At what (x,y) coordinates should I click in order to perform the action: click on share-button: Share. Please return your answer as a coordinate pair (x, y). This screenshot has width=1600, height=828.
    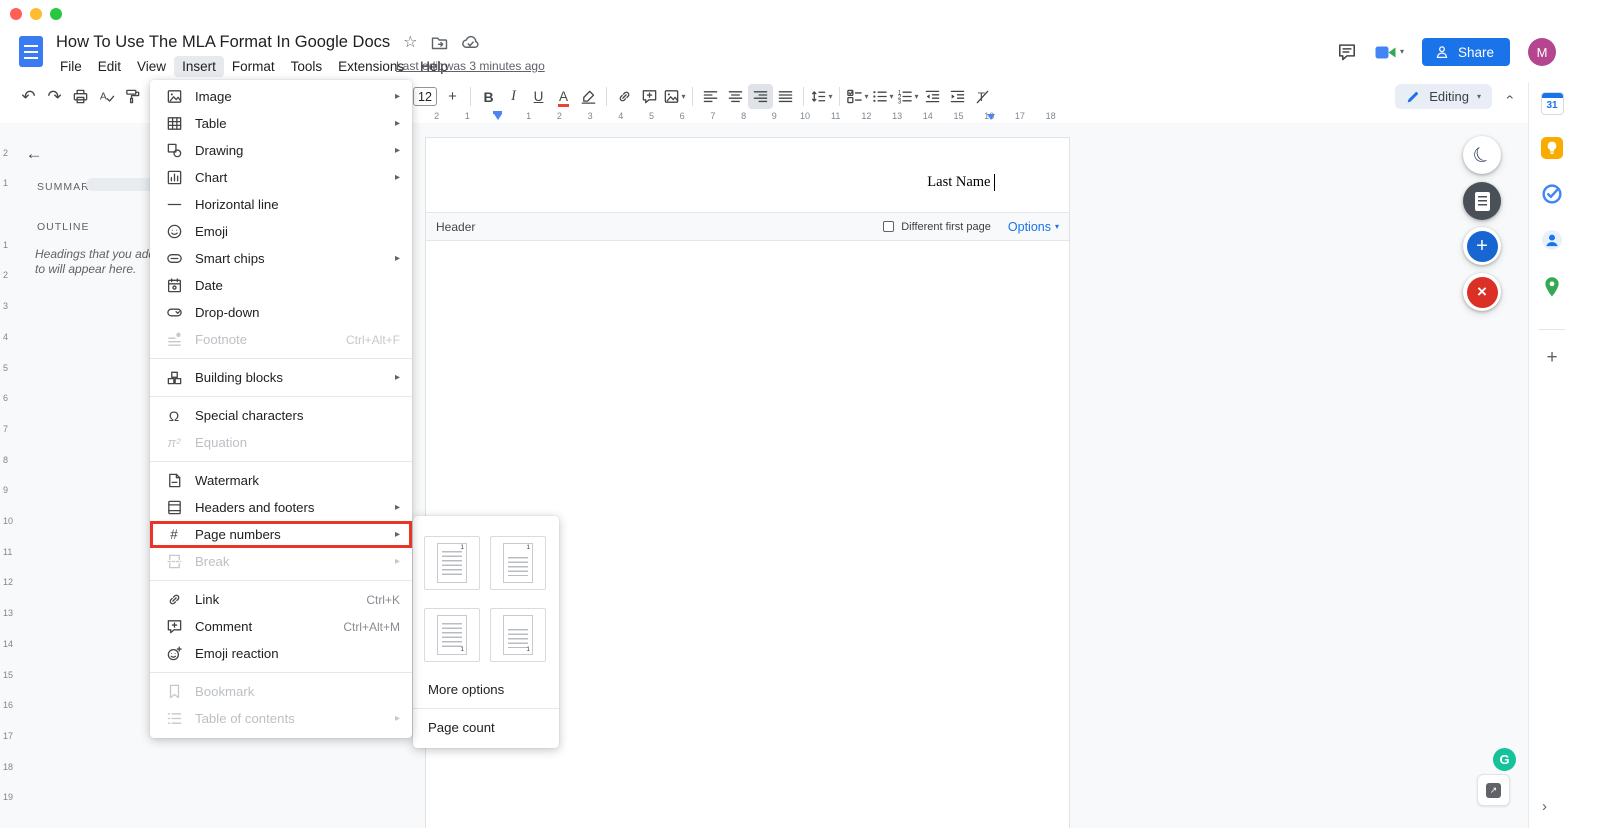
    Looking at the image, I should click on (1465, 52).